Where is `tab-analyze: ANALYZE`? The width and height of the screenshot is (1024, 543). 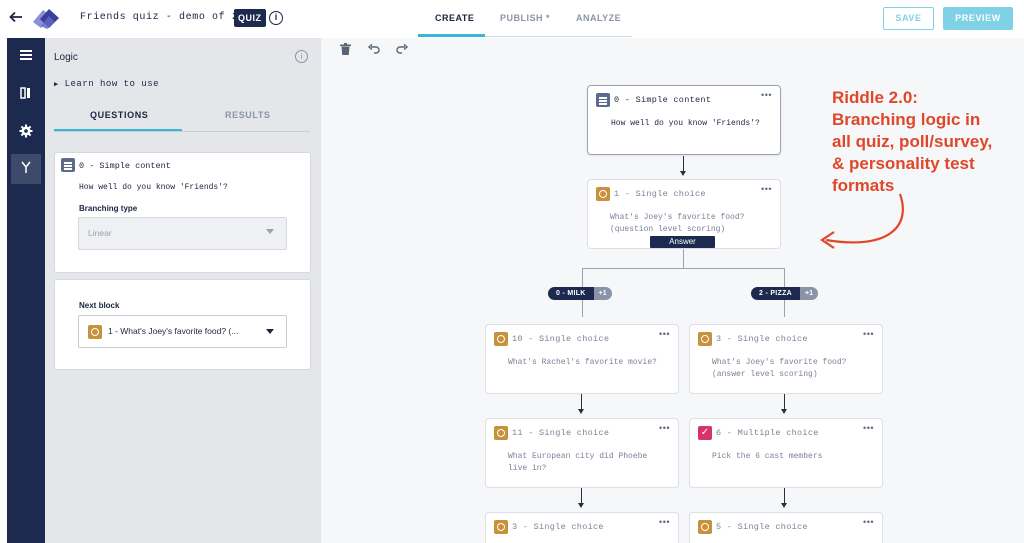 tab-analyze: ANALYZE is located at coordinates (598, 18).